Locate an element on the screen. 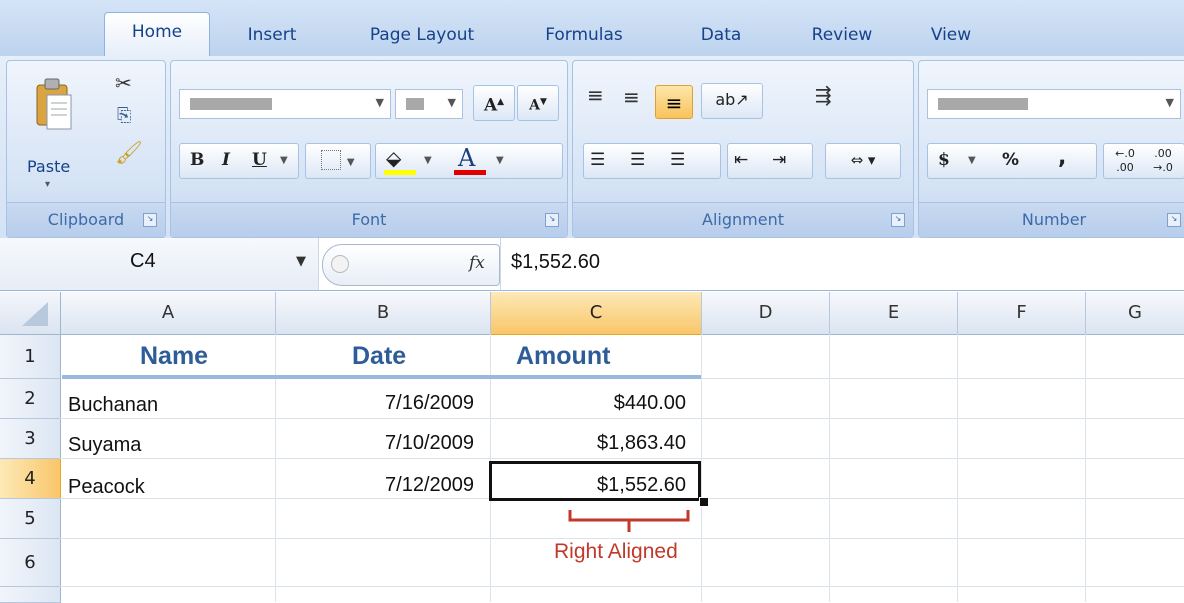 This screenshot has width=1184, height=603. comma-button: , is located at coordinates (1062, 158).